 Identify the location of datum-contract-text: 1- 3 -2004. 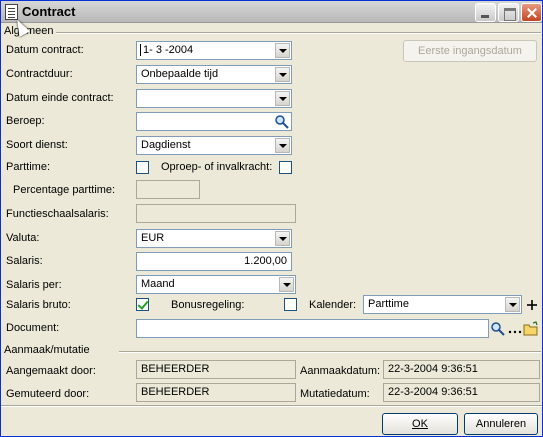
(167, 50).